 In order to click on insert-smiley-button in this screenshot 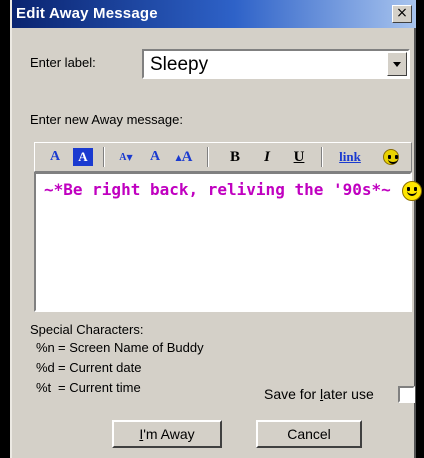, I will do `click(390, 157)`.